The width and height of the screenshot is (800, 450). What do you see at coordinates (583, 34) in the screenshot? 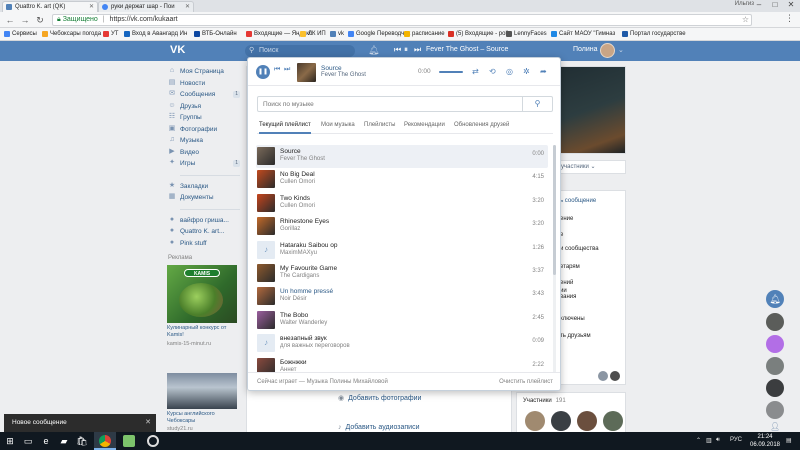
I see `bookmark-item: Сайт МАОУ "Гимназ` at bounding box center [583, 34].